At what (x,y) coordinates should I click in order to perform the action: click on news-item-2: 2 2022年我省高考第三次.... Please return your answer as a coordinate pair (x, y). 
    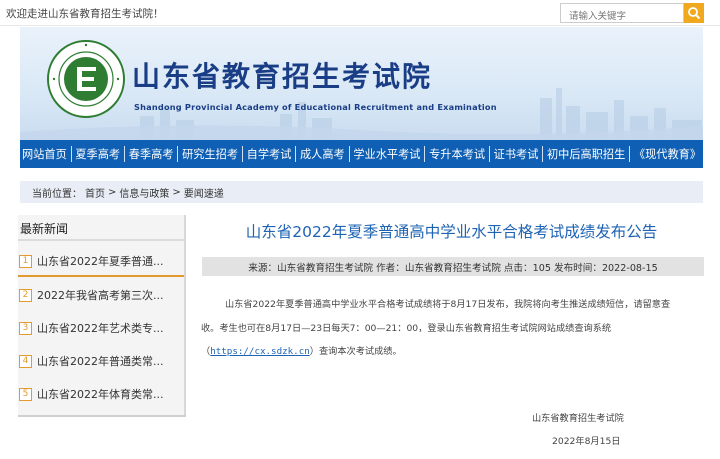
    Looking at the image, I should click on (101, 295).